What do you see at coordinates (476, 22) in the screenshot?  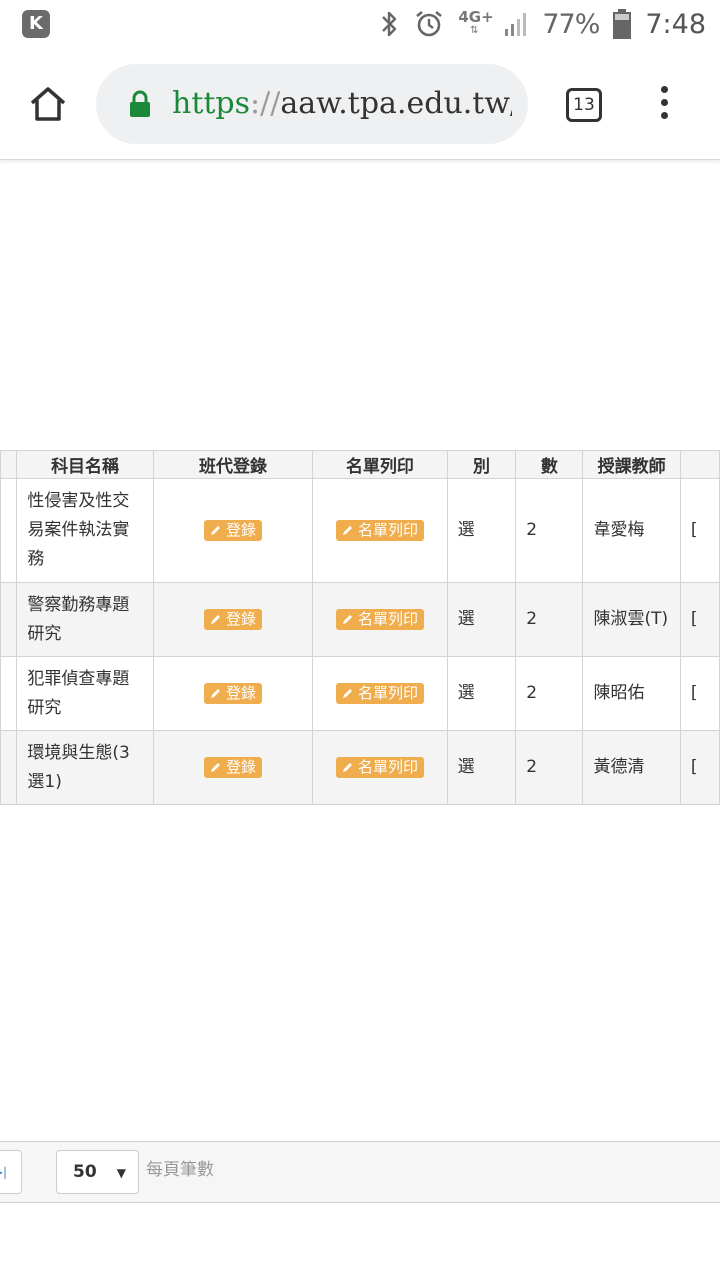 I see `network-type: 4G+ ⇅` at bounding box center [476, 22].